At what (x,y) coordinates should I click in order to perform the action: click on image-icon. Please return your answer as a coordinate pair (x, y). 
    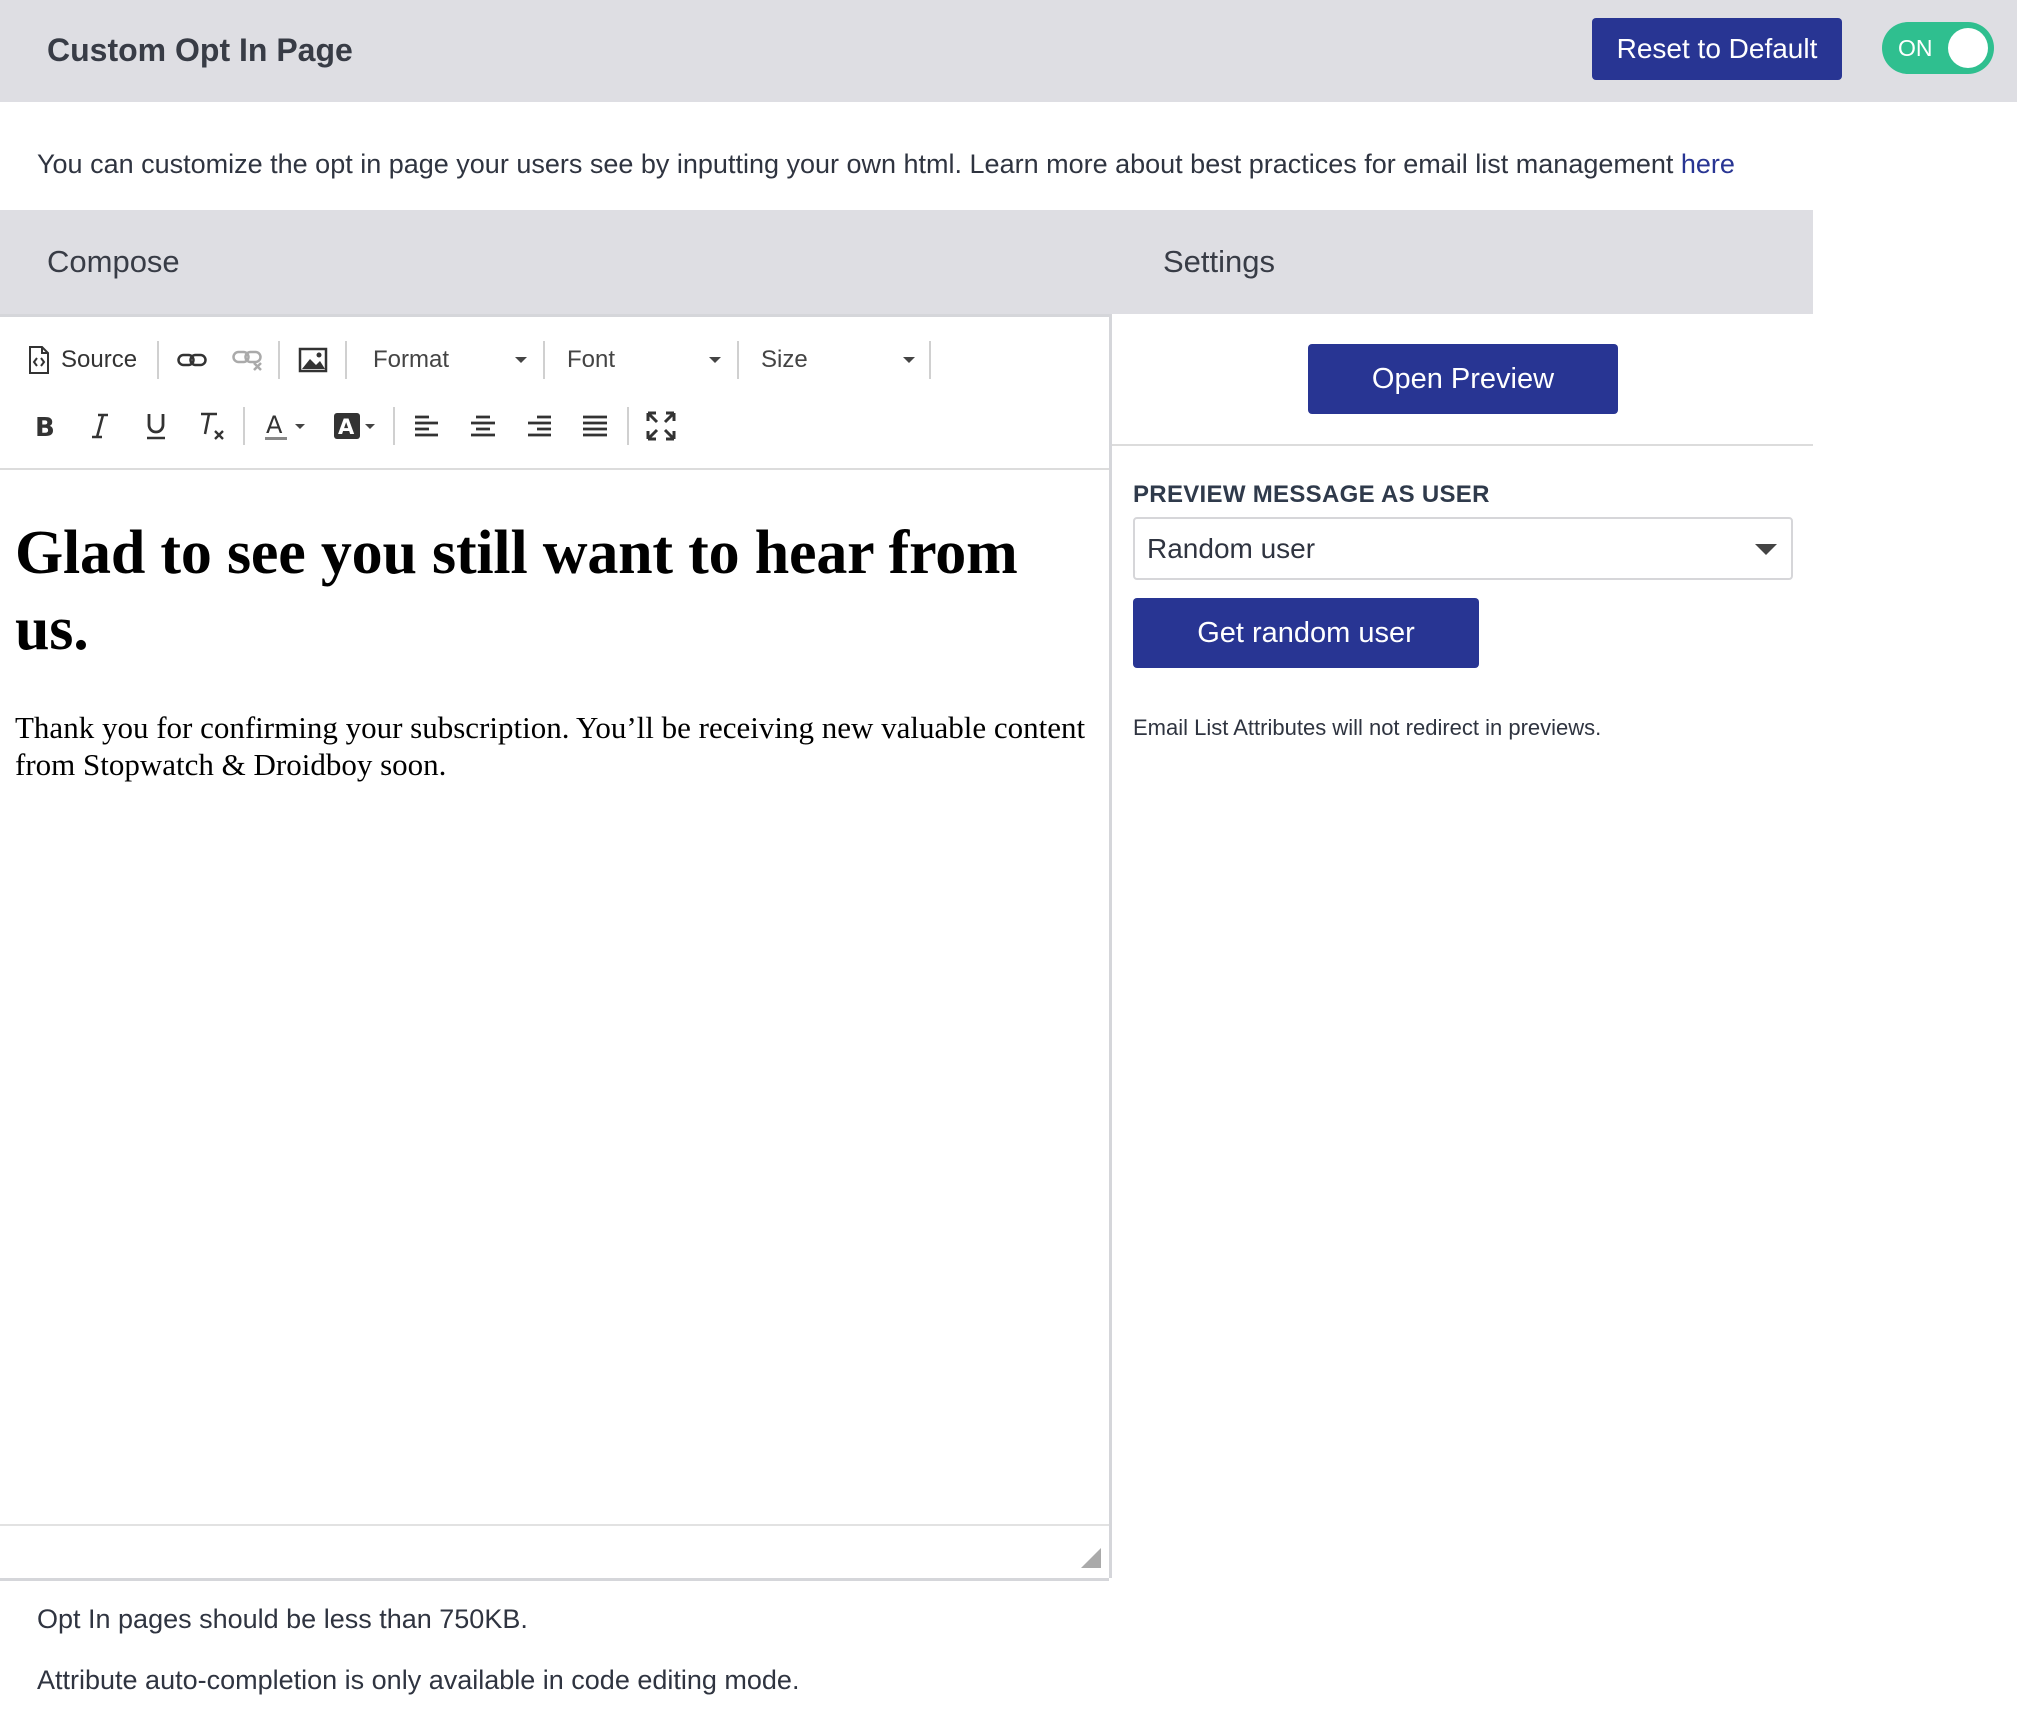
    Looking at the image, I should click on (313, 360).